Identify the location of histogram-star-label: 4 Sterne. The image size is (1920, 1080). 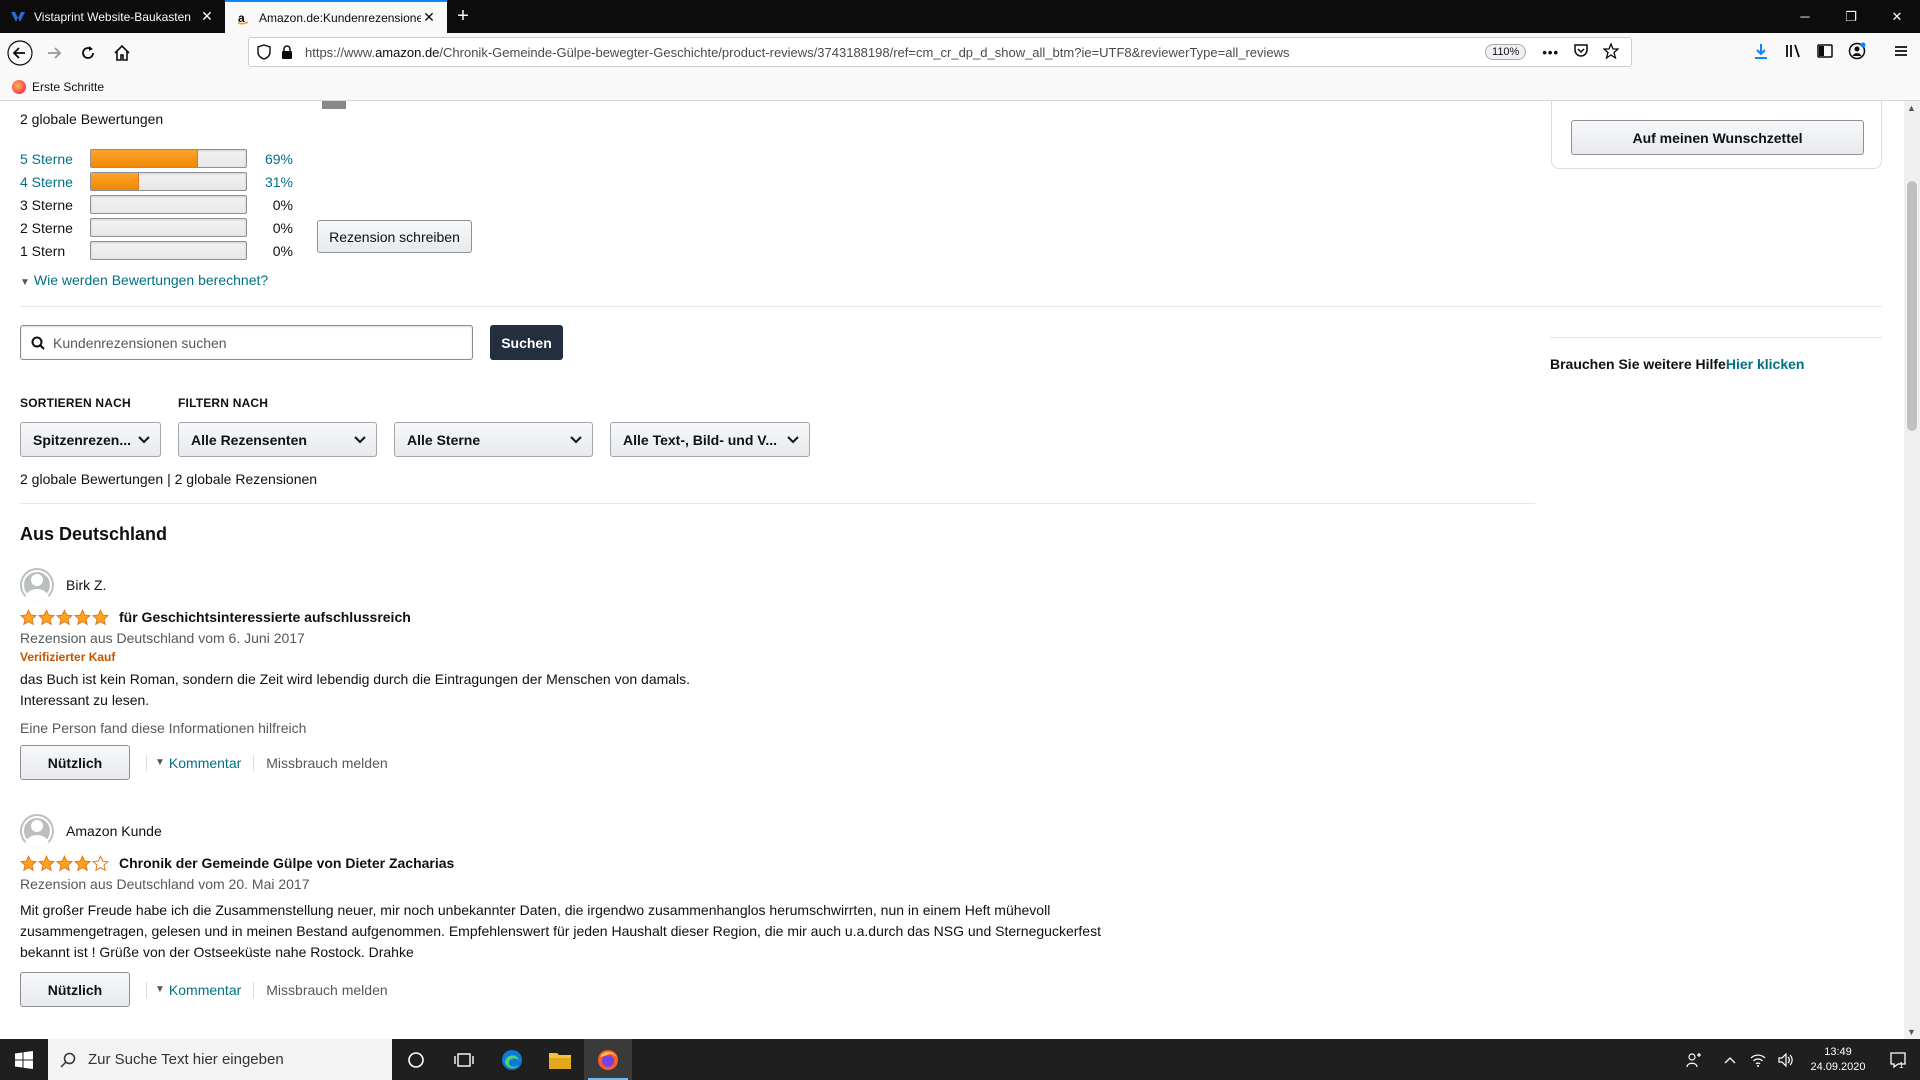
(55, 182).